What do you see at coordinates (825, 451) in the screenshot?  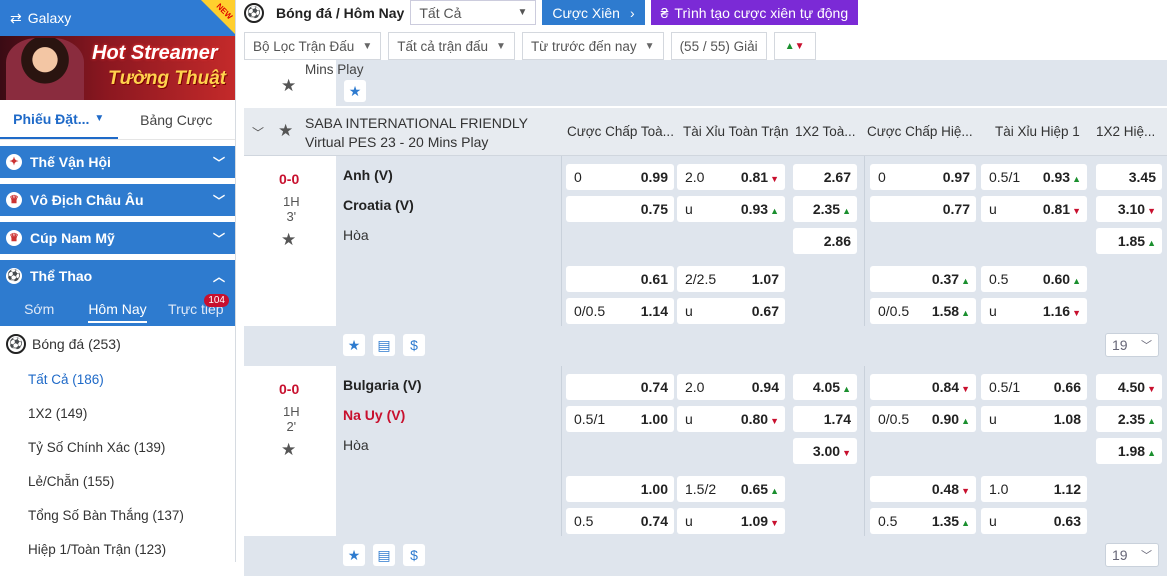 I see `odds-cell: 3.00 ▼` at bounding box center [825, 451].